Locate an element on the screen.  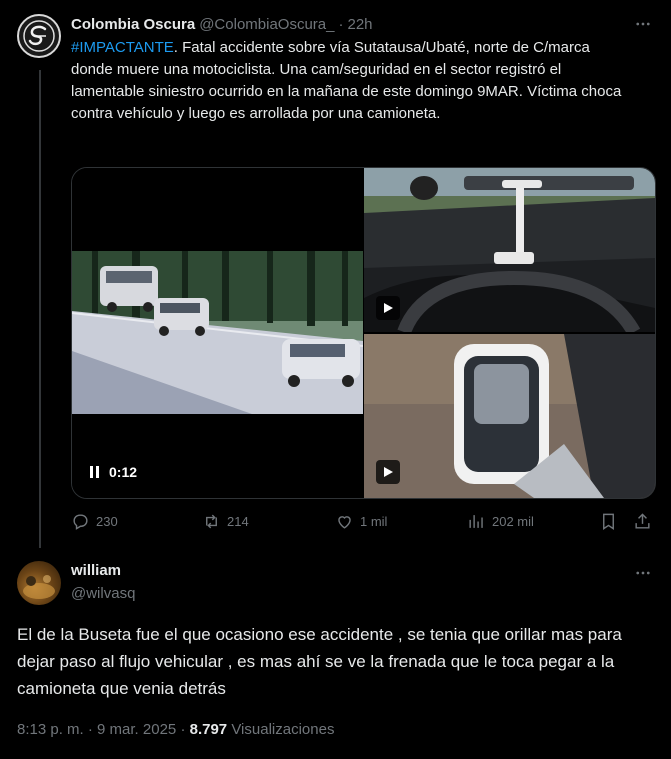
reply-author-handle: @wilvasq is located at coordinates (103, 593).